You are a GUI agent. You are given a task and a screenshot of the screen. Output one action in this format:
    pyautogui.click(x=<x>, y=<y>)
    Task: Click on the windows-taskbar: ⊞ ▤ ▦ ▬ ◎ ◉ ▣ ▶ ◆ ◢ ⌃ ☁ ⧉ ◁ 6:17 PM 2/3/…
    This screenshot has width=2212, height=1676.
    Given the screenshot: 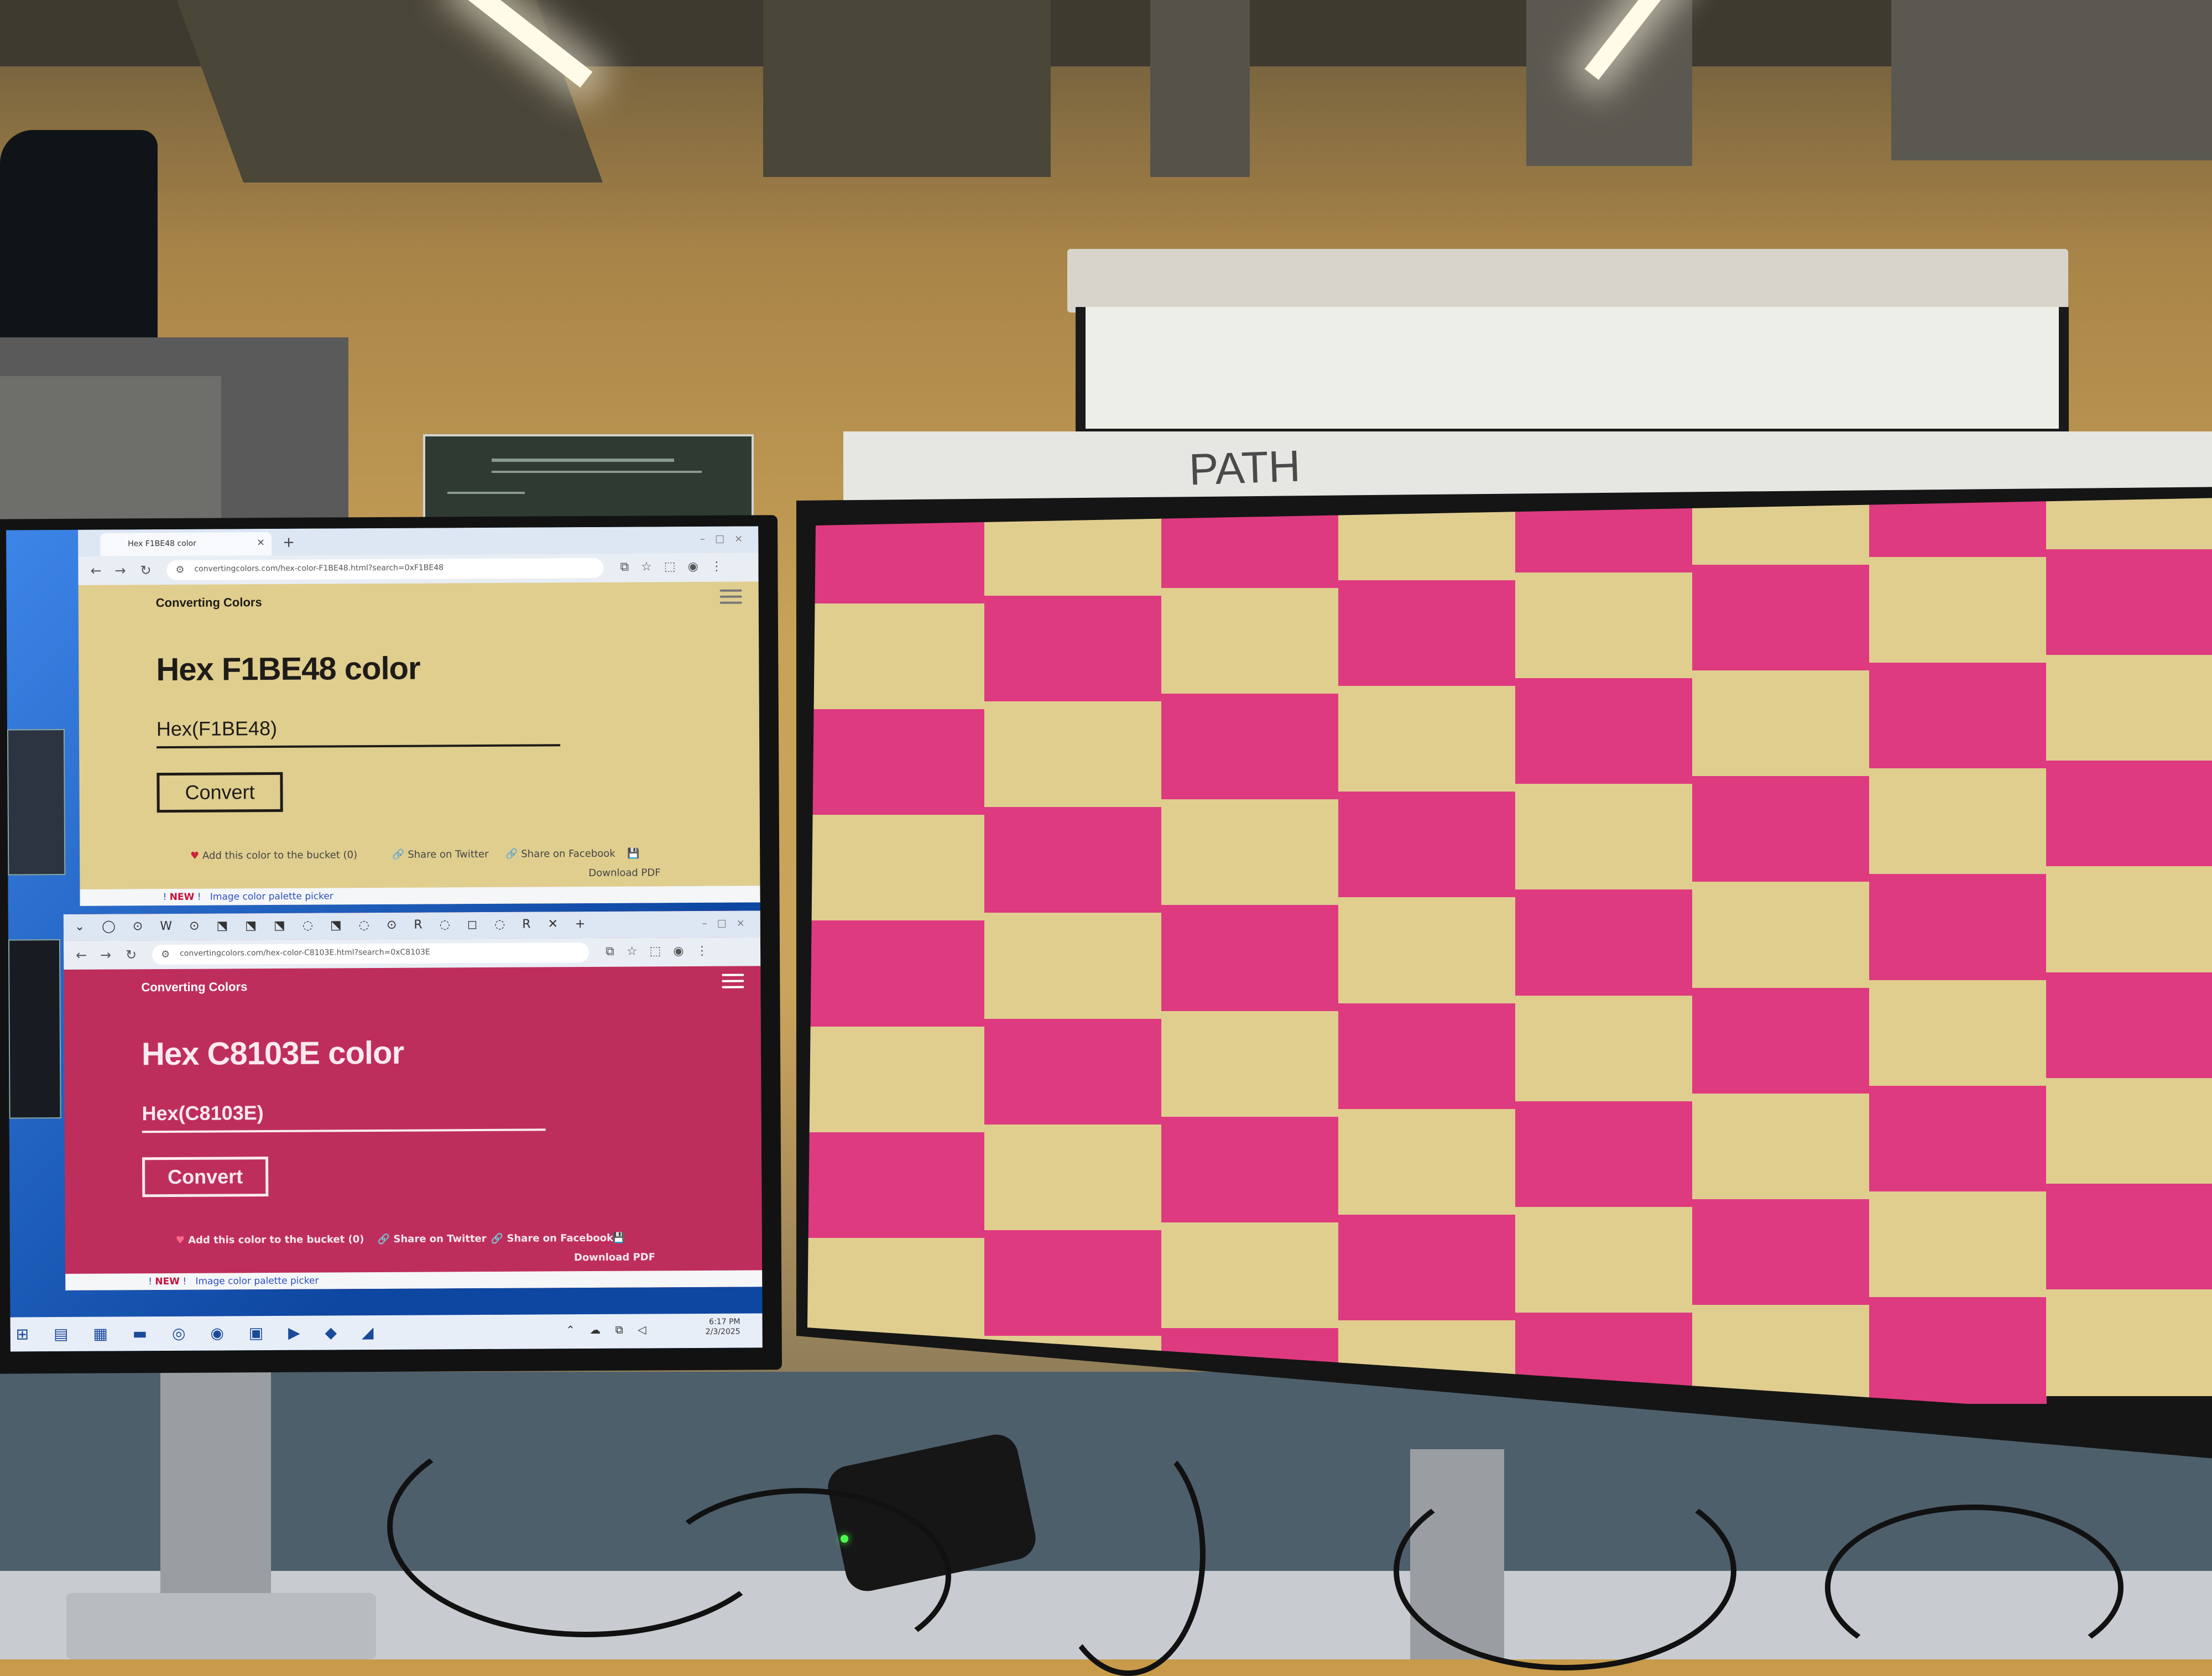 What is the action you would take?
    pyautogui.click(x=387, y=1332)
    